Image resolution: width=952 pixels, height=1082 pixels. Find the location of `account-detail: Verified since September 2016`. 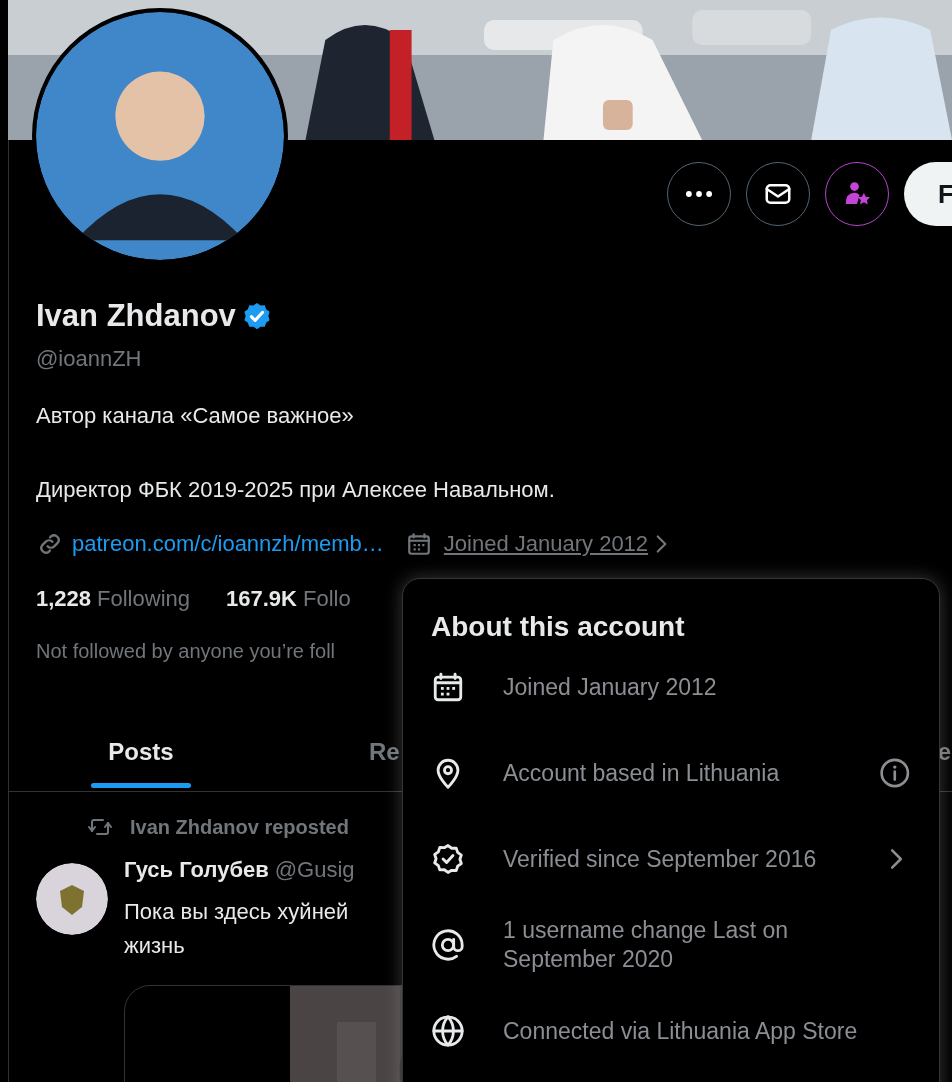

account-detail: Verified since September 2016 is located at coordinates (660, 859).